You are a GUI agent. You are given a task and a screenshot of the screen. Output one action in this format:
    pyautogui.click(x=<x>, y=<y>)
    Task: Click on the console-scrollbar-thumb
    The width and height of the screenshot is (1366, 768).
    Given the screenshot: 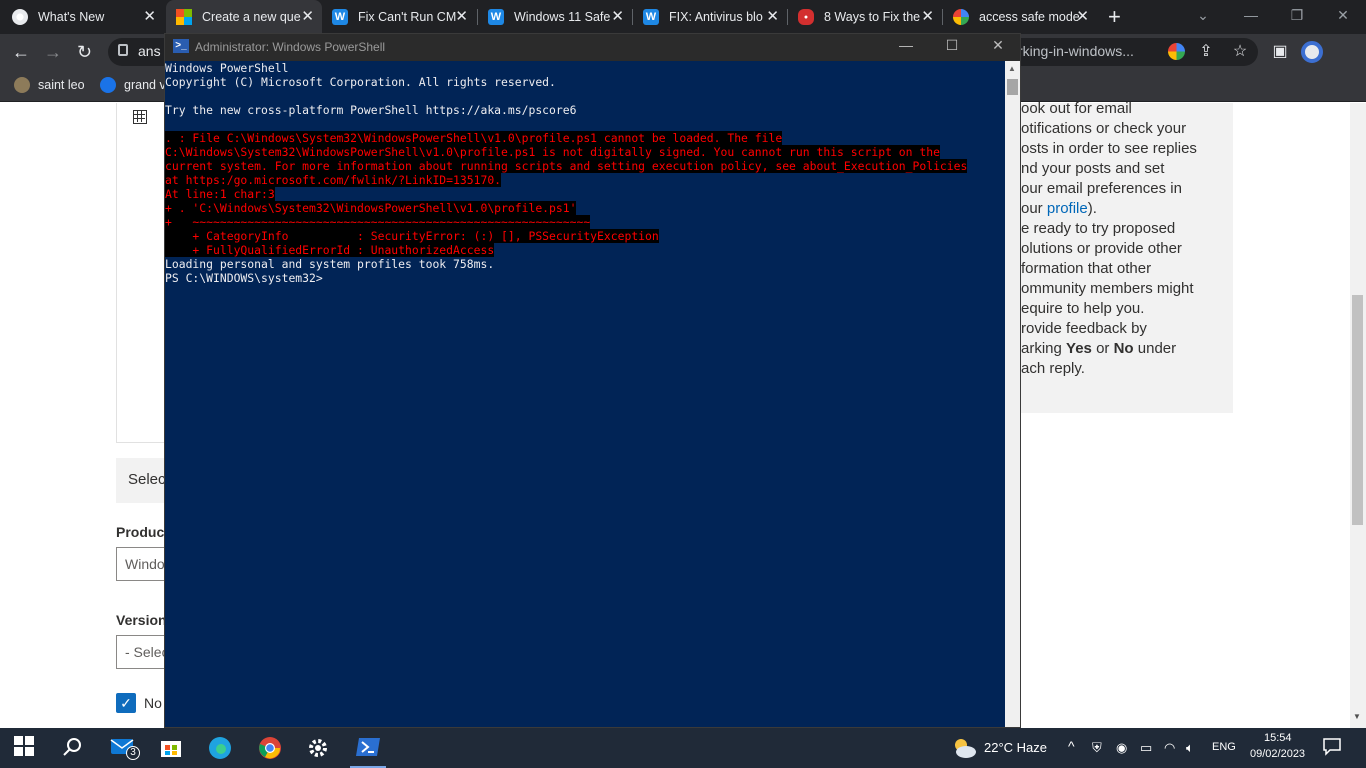 What is the action you would take?
    pyautogui.click(x=1012, y=87)
    